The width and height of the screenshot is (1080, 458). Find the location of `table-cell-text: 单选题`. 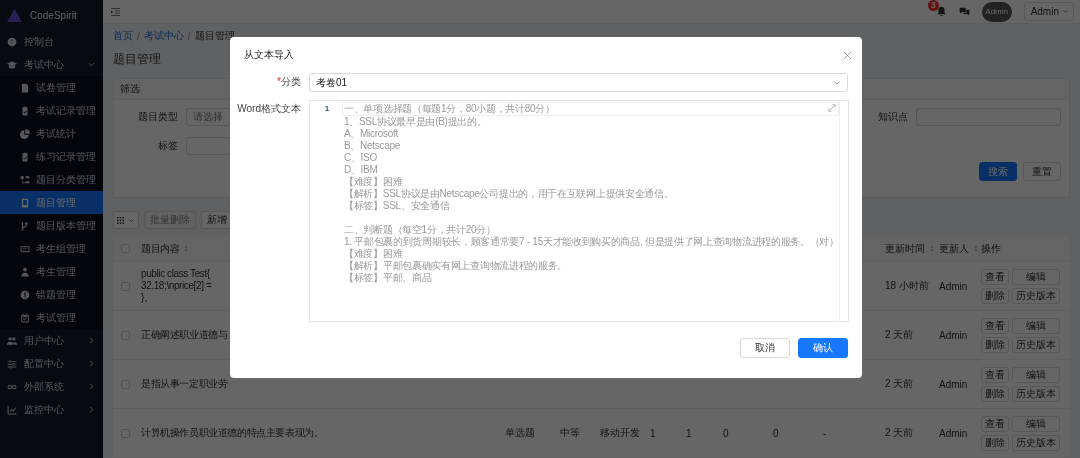

table-cell-text: 单选题 is located at coordinates (520, 433).